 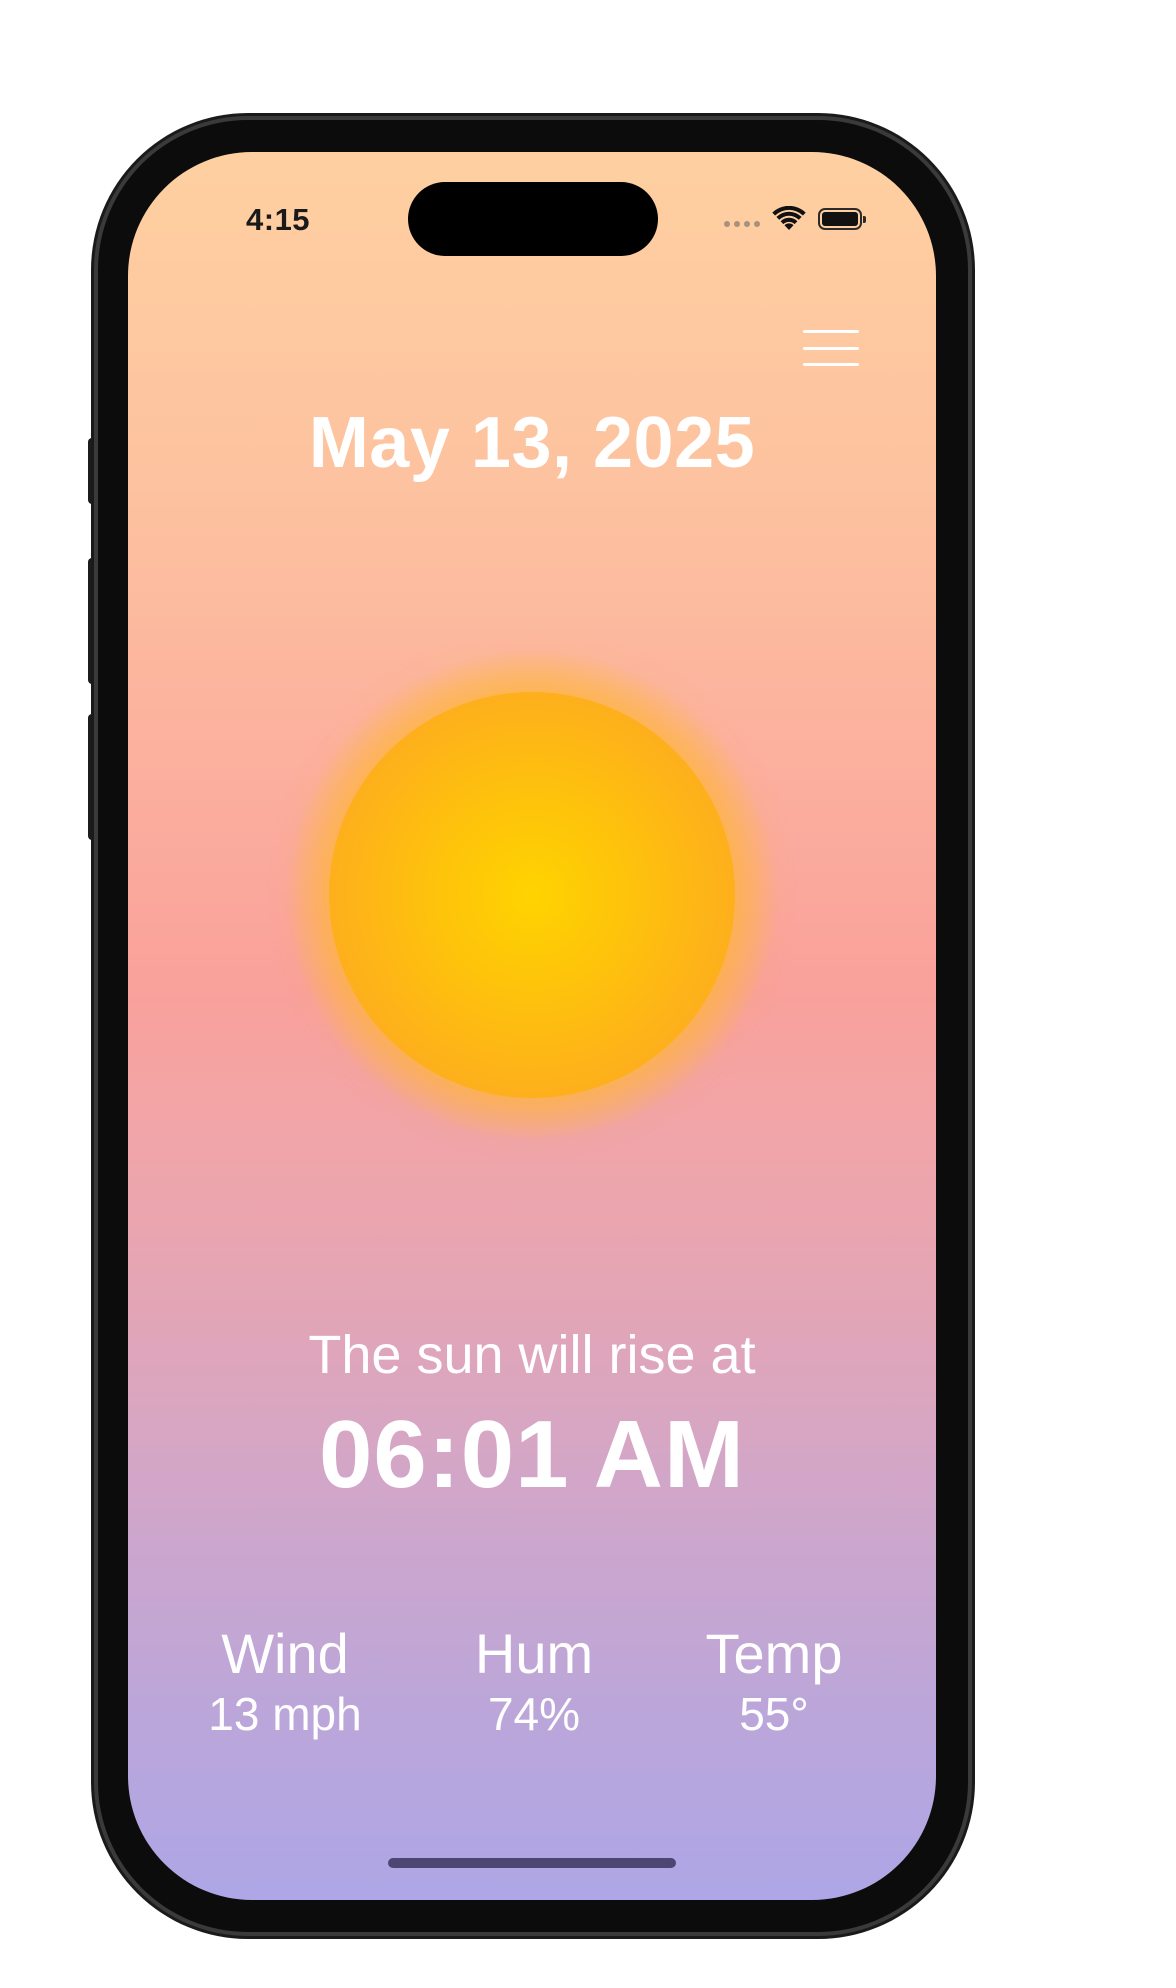 What do you see at coordinates (532, 443) in the screenshot?
I see `date-title: May 13, 2025` at bounding box center [532, 443].